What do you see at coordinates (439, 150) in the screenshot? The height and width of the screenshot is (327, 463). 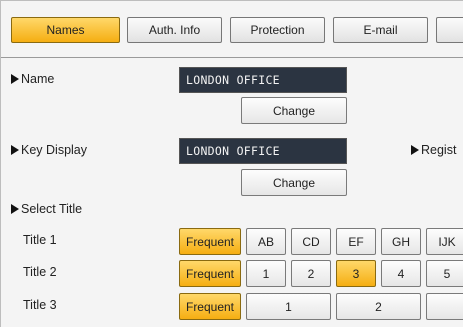 I see `registration-label-text: Regist` at bounding box center [439, 150].